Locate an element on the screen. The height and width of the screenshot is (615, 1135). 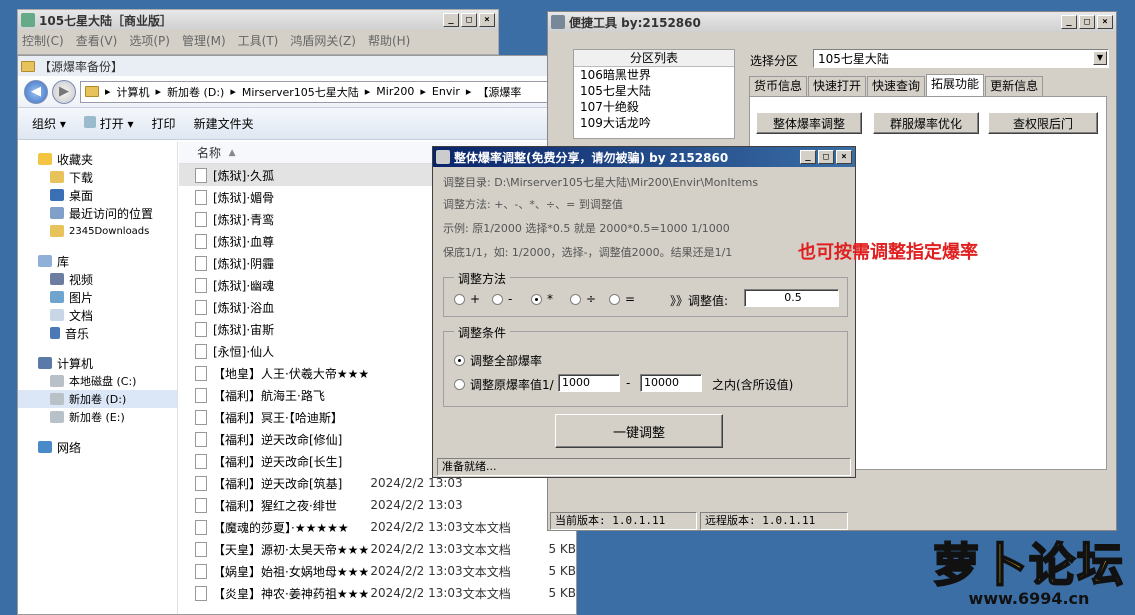
tab-updates: 更新信息 is located at coordinates (1014, 86).